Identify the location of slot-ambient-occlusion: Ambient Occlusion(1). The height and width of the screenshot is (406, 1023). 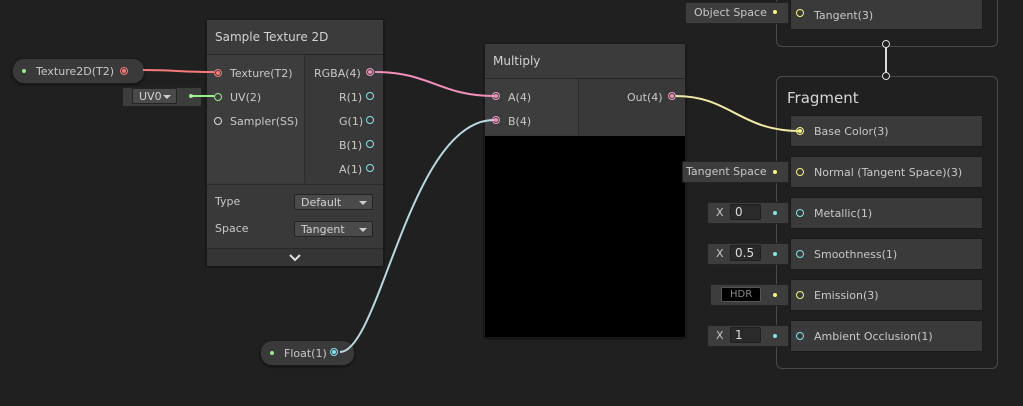
(886, 336).